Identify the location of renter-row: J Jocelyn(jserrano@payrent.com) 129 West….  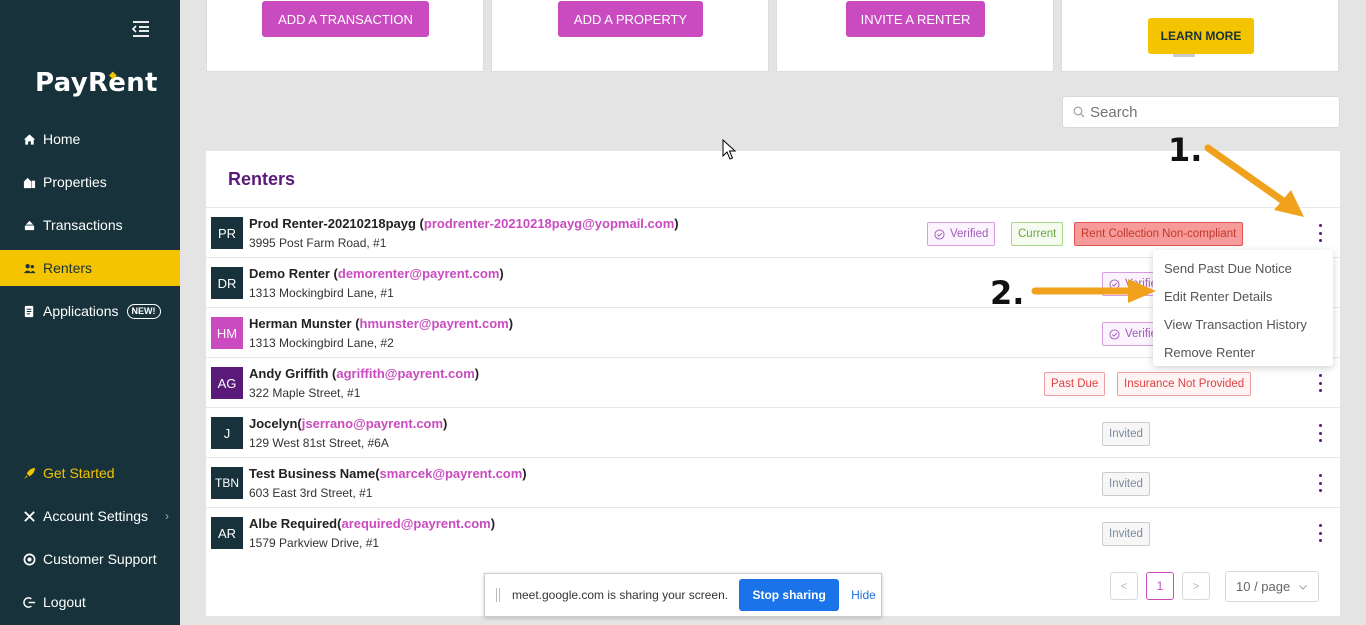
(773, 432).